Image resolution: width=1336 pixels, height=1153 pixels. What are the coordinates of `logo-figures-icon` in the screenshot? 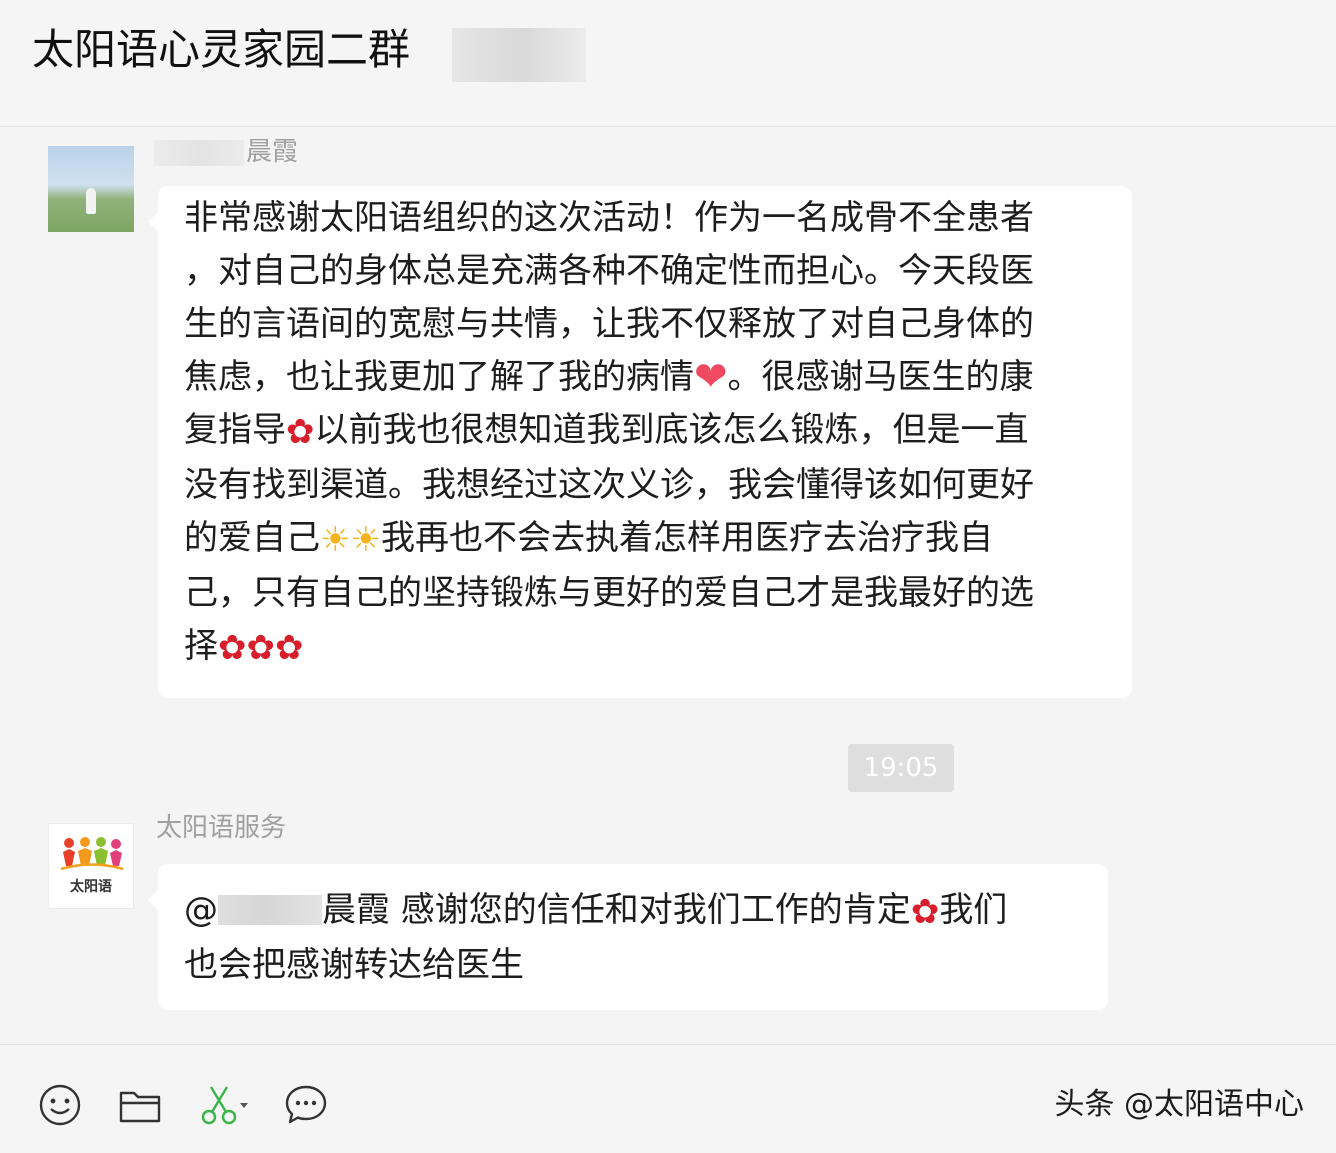 It's located at (92, 853).